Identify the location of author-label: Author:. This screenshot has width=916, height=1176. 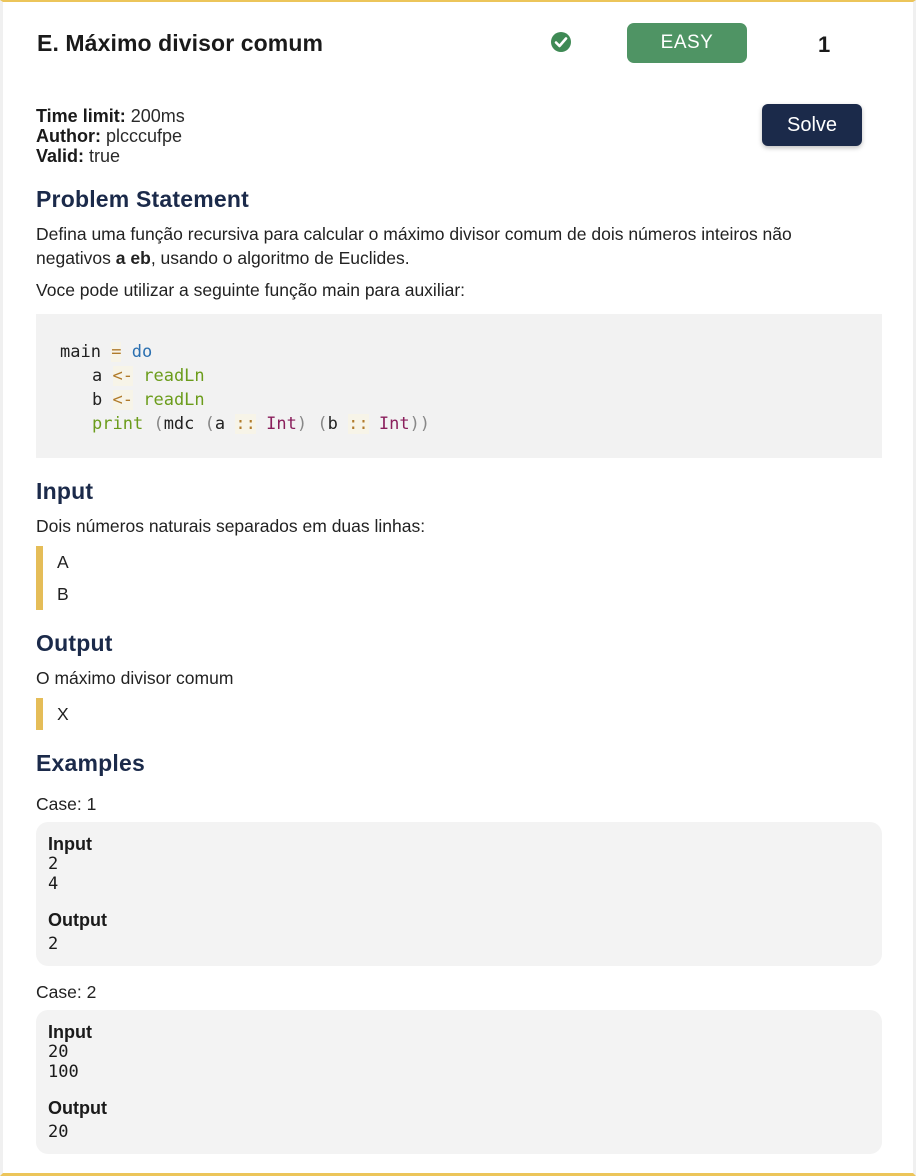
(68, 136).